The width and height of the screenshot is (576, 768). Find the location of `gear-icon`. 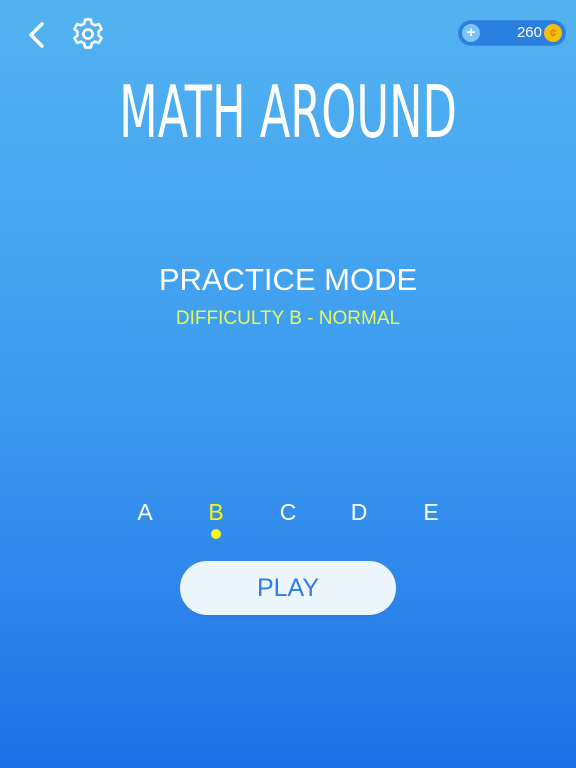

gear-icon is located at coordinates (88, 33).